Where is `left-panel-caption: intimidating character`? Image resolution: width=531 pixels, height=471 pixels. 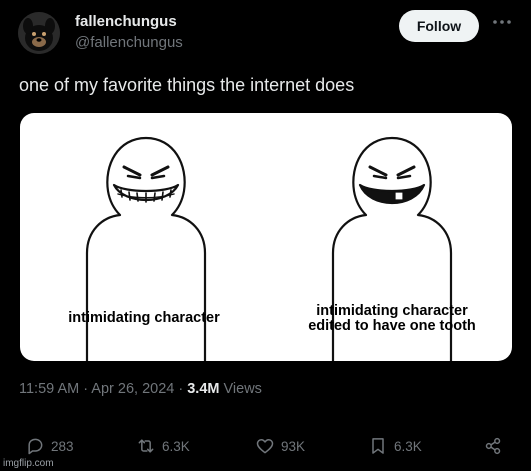
left-panel-caption: intimidating character is located at coordinates (144, 318).